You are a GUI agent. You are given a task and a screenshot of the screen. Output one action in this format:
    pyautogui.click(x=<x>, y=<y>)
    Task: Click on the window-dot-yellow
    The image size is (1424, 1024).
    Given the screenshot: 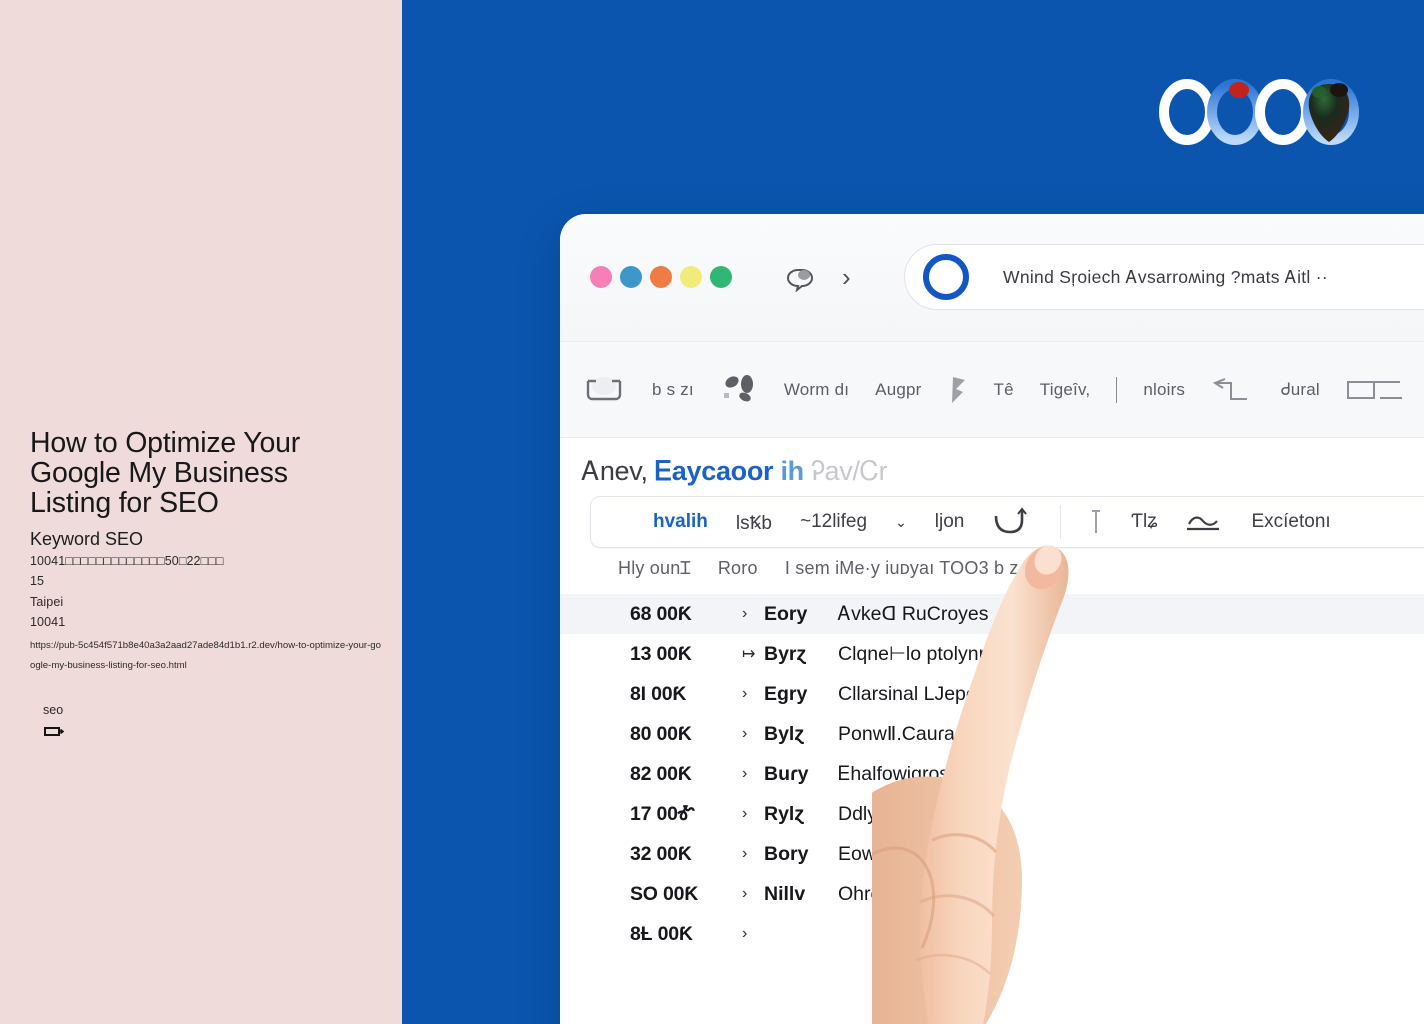 What is the action you would take?
    pyautogui.click(x=691, y=277)
    